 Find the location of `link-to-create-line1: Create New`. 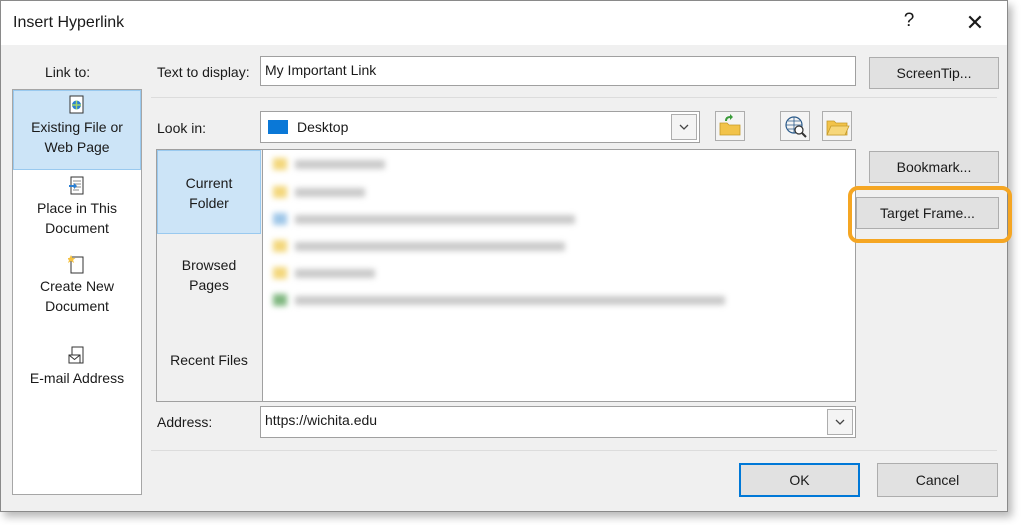

link-to-create-line1: Create New is located at coordinates (77, 286).